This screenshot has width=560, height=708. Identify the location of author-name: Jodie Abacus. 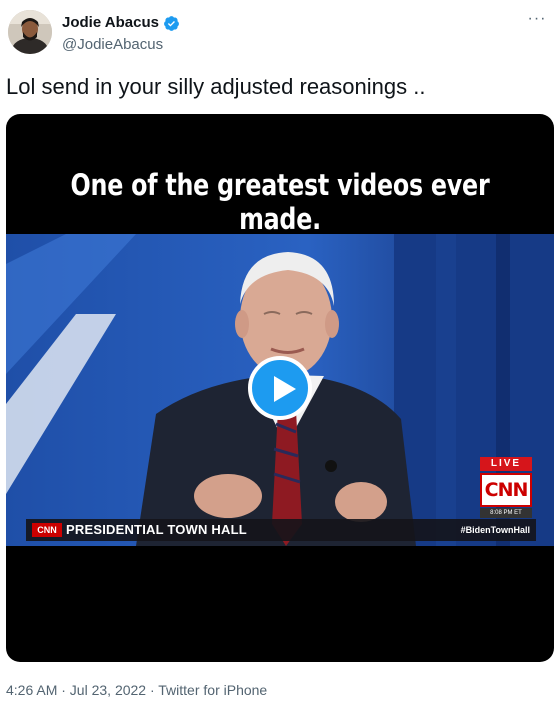
(121, 23).